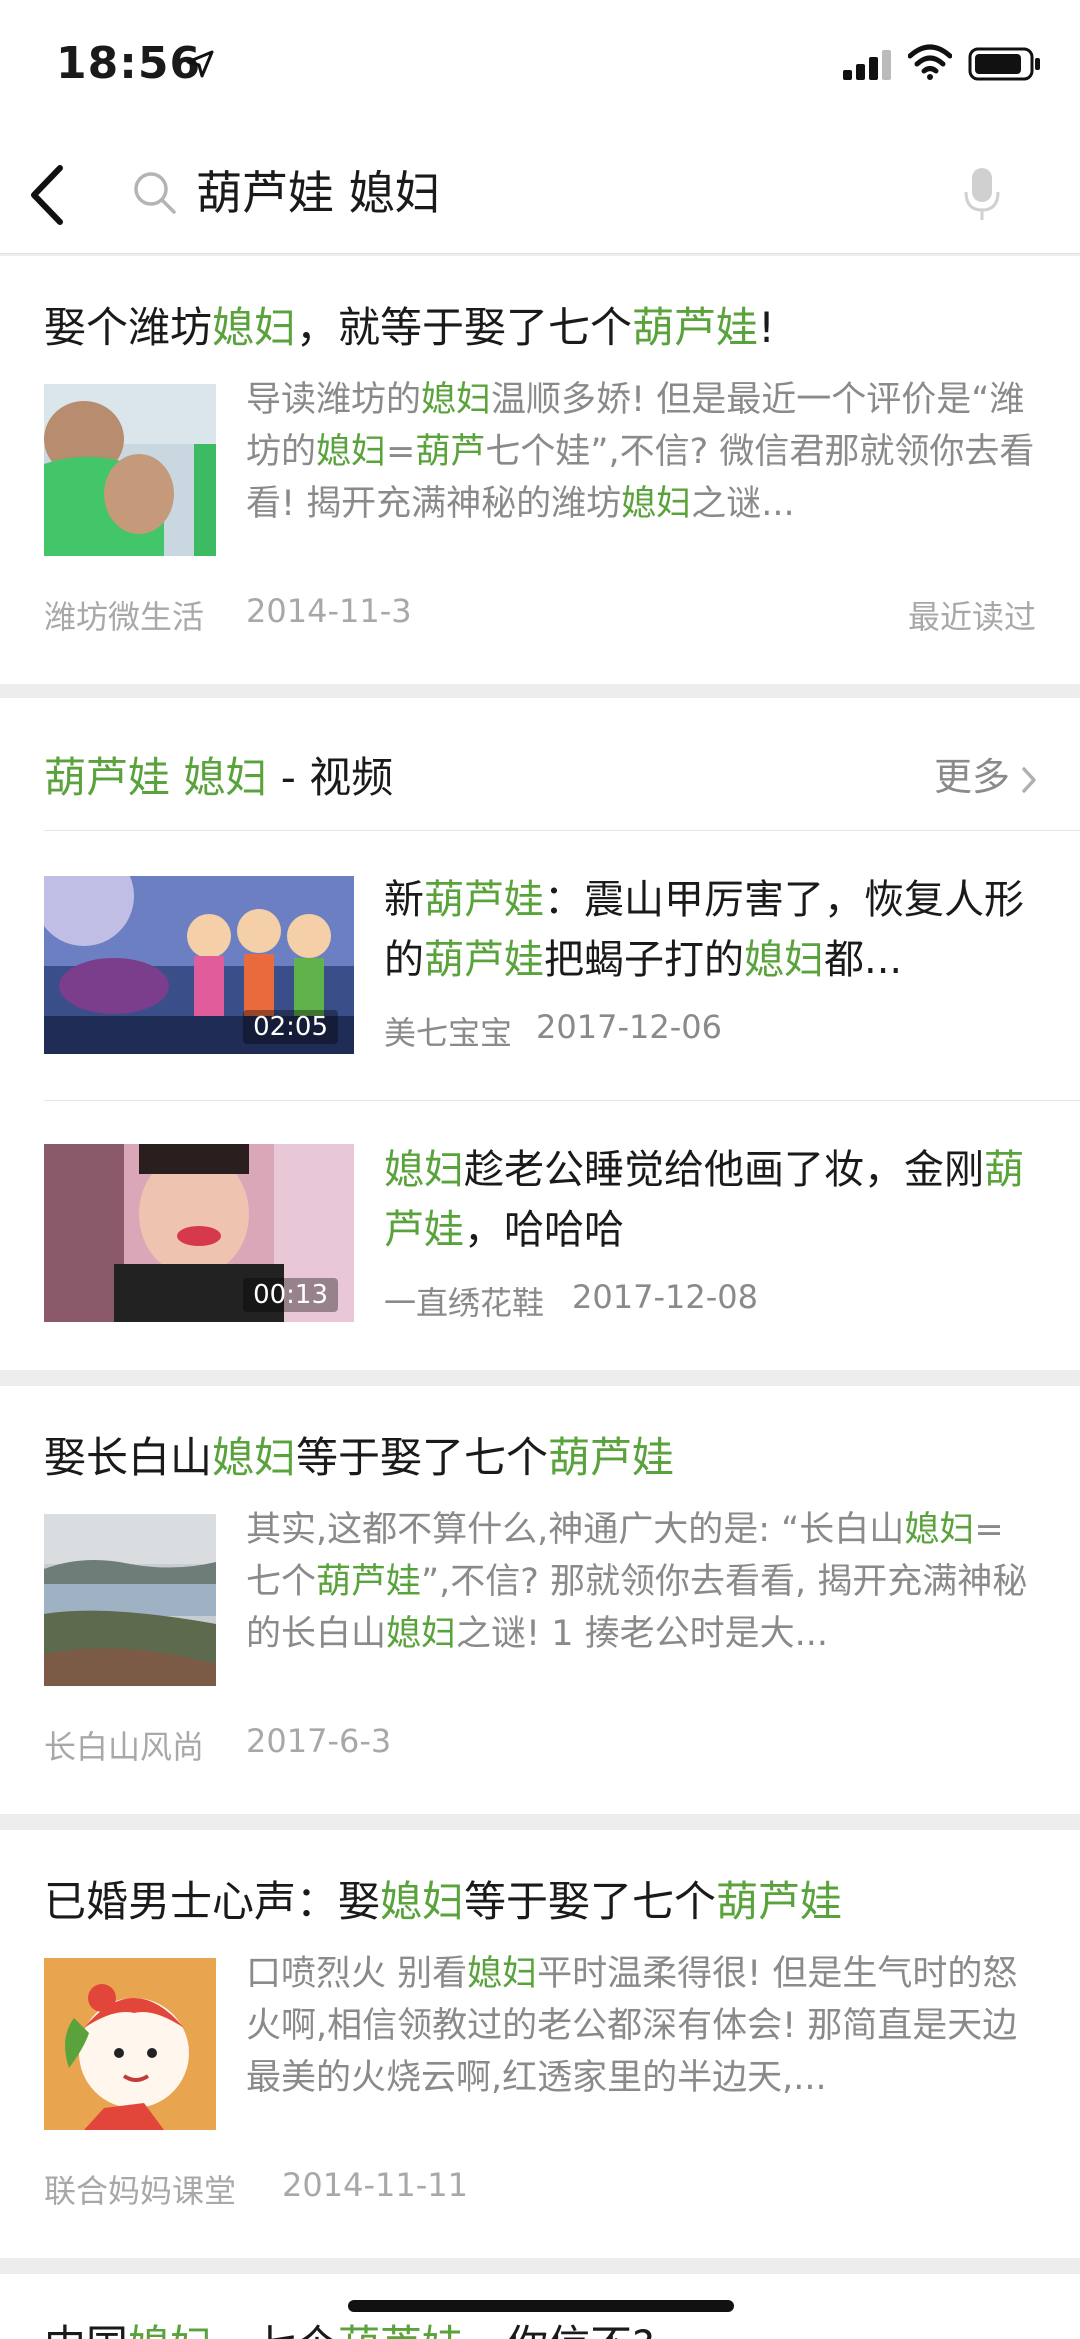 This screenshot has width=1080, height=2339. What do you see at coordinates (212, 1901) in the screenshot?
I see `text-segment: 已婚男士心声：娶` at bounding box center [212, 1901].